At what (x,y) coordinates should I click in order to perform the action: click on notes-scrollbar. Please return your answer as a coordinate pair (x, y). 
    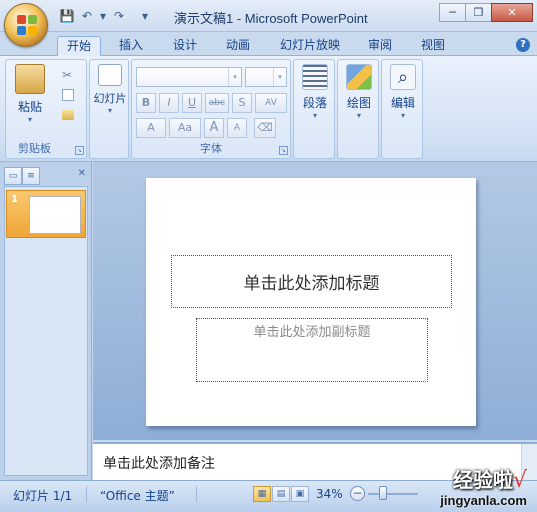
    Looking at the image, I should click on (529, 463).